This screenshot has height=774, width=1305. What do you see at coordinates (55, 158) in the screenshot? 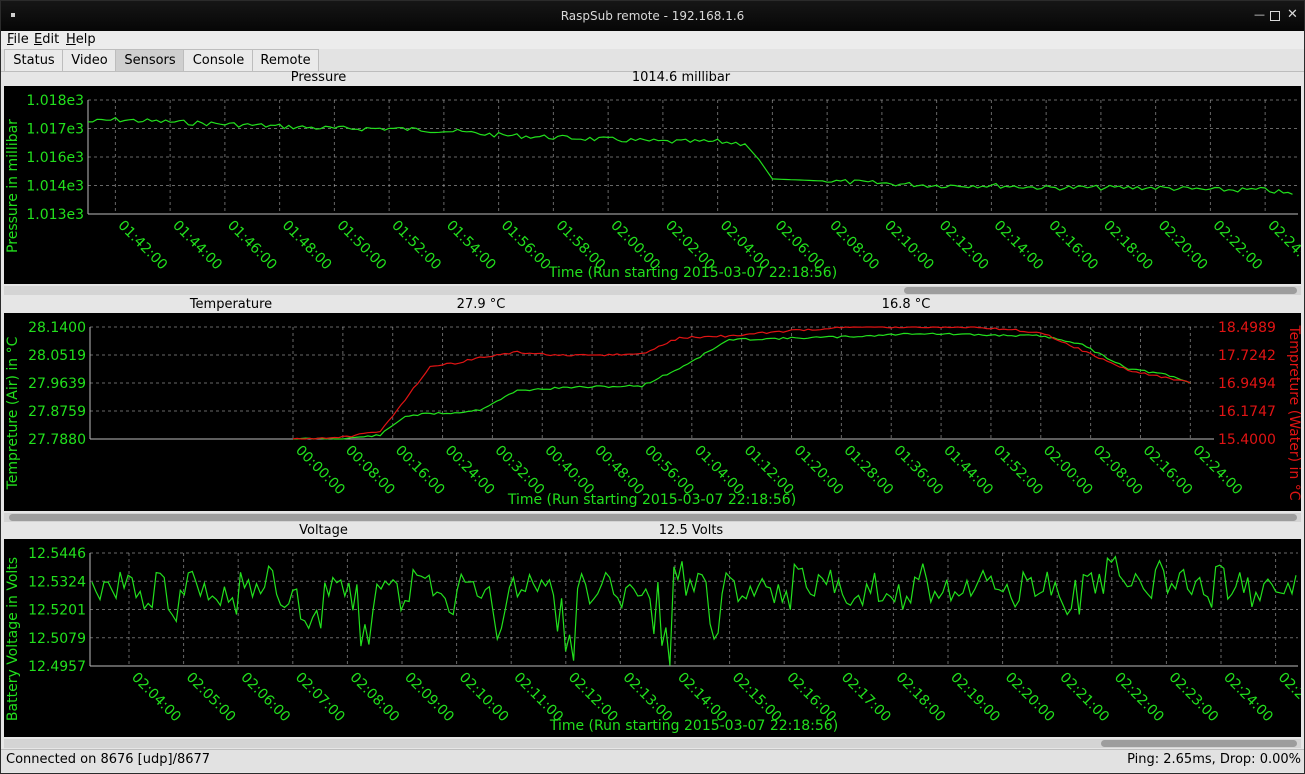
I see `y-tick-label: 1.016e3` at bounding box center [55, 158].